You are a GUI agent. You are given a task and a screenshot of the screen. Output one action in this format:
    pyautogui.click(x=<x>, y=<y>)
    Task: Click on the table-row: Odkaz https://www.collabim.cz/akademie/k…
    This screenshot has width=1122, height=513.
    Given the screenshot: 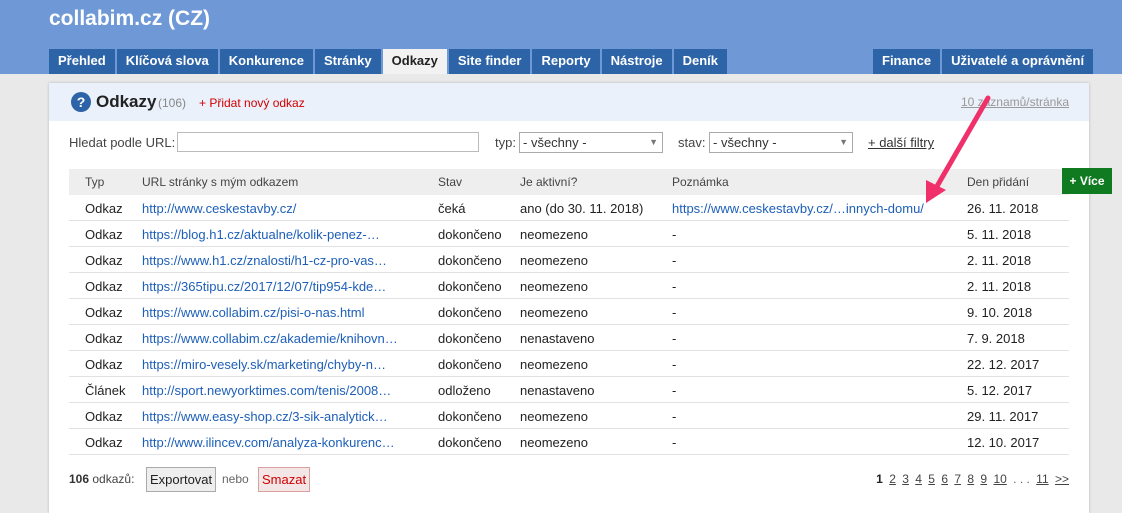 What is the action you would take?
    pyautogui.click(x=569, y=338)
    